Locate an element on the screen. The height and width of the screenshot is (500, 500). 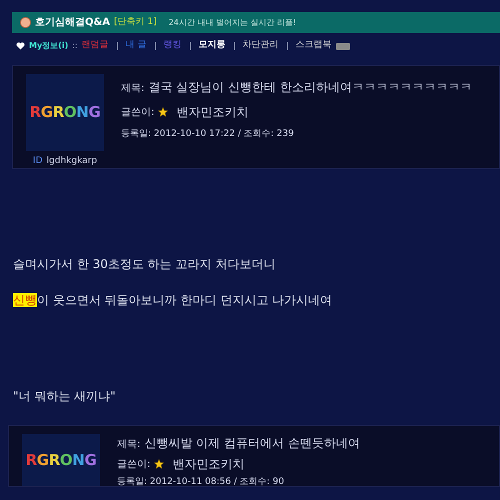
post-title: 결국 실장님이 신뺑한테 한소리하네여ㅋㅋㅋㅋㅋㅋㅋㅋㅋㅋ is located at coordinates (310, 87).